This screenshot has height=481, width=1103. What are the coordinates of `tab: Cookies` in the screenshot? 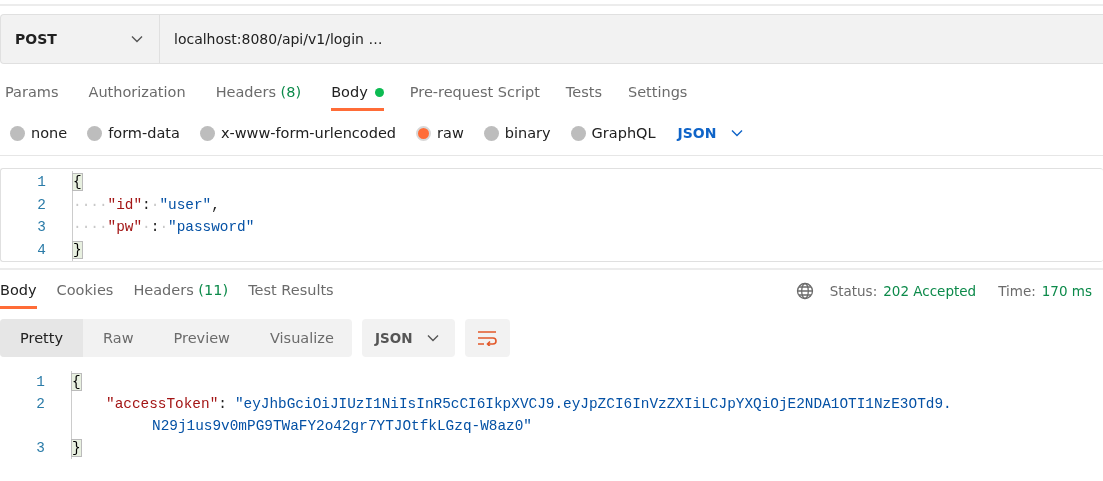 It's located at (85, 295).